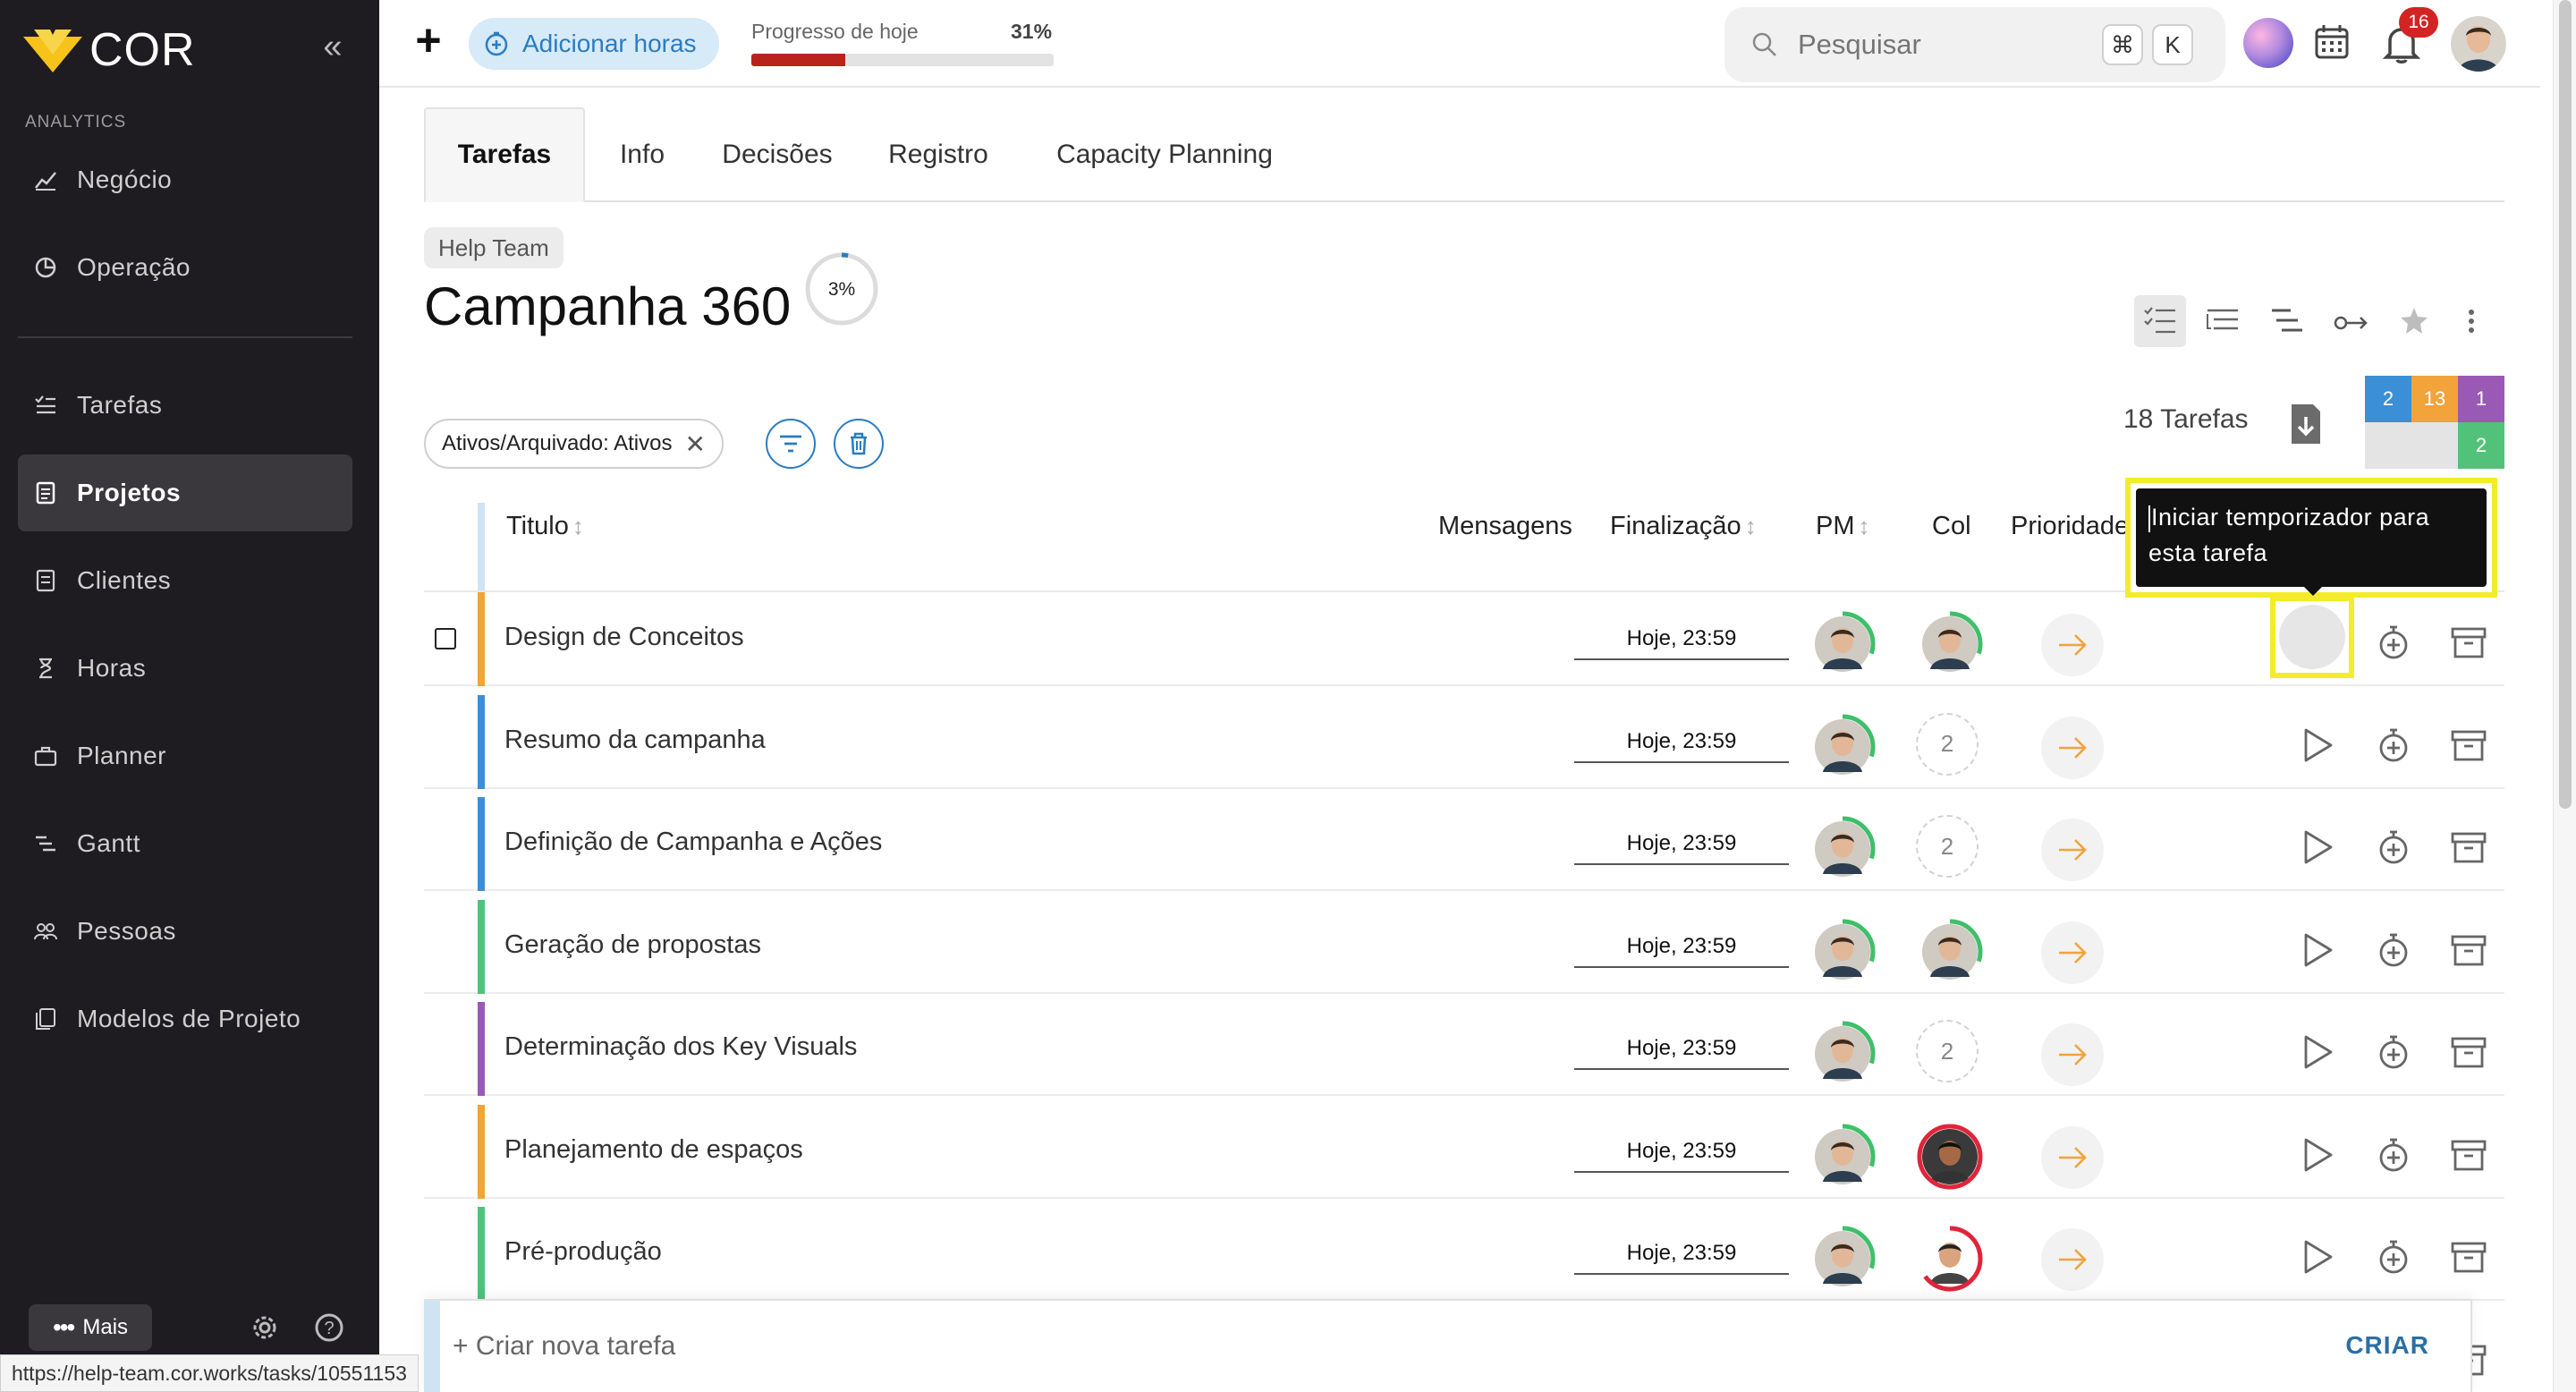 This screenshot has height=1392, width=2576. Describe the element at coordinates (777, 154) in the screenshot. I see `tab-decisoes: Decisões` at that location.